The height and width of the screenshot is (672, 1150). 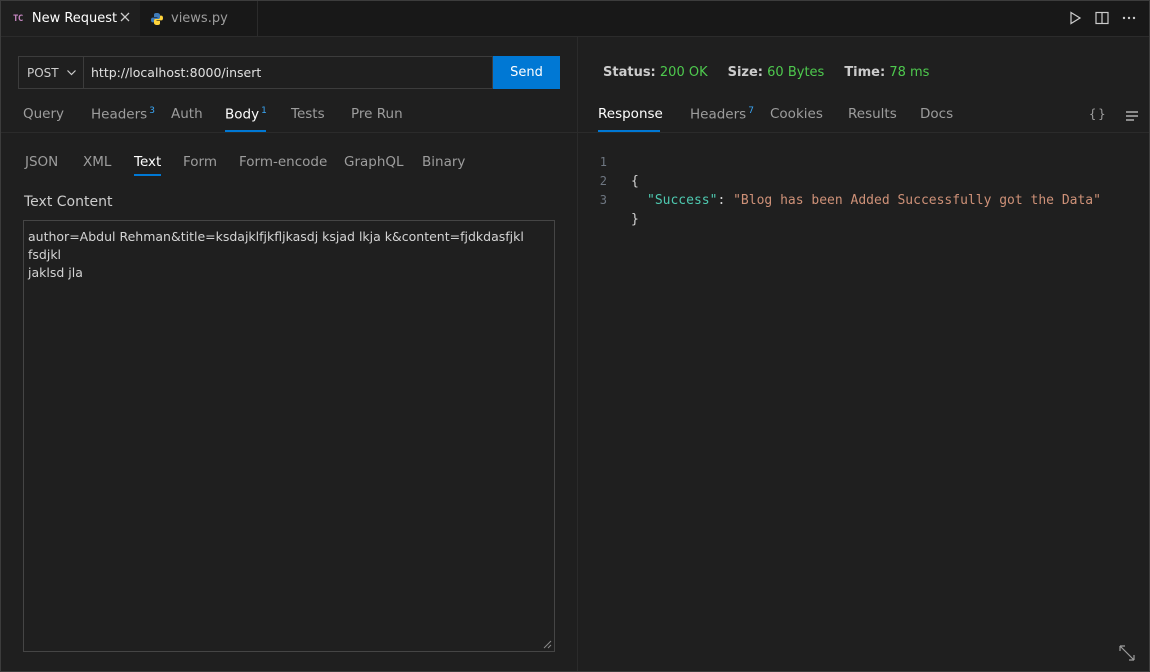 I want to click on tab-xml: XML, so click(x=97, y=165).